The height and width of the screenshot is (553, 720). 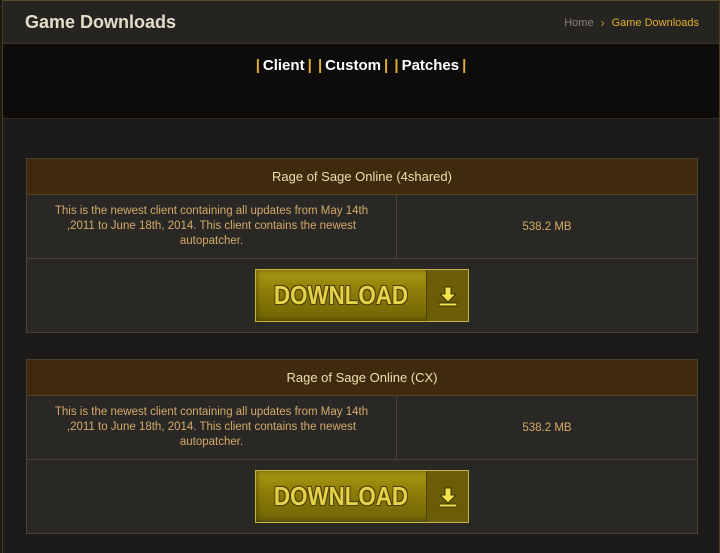 What do you see at coordinates (655, 23) in the screenshot?
I see `breadcrumb-current: Game Downloads` at bounding box center [655, 23].